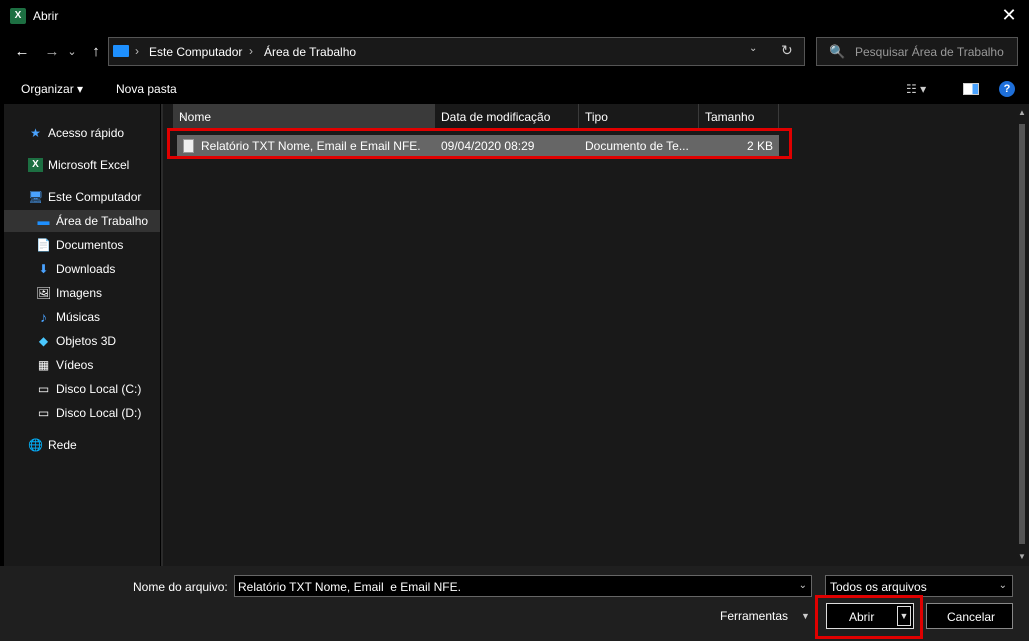 This screenshot has width=1029, height=641. I want to click on computer-icon, so click(121, 51).